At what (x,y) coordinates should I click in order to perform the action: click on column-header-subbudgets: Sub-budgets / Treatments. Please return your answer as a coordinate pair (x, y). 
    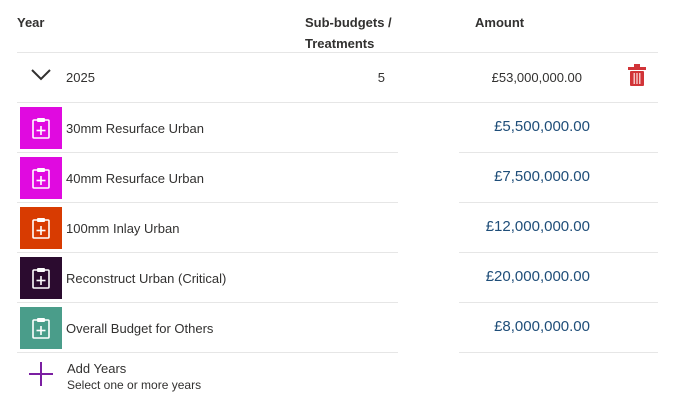
    Looking at the image, I should click on (355, 33).